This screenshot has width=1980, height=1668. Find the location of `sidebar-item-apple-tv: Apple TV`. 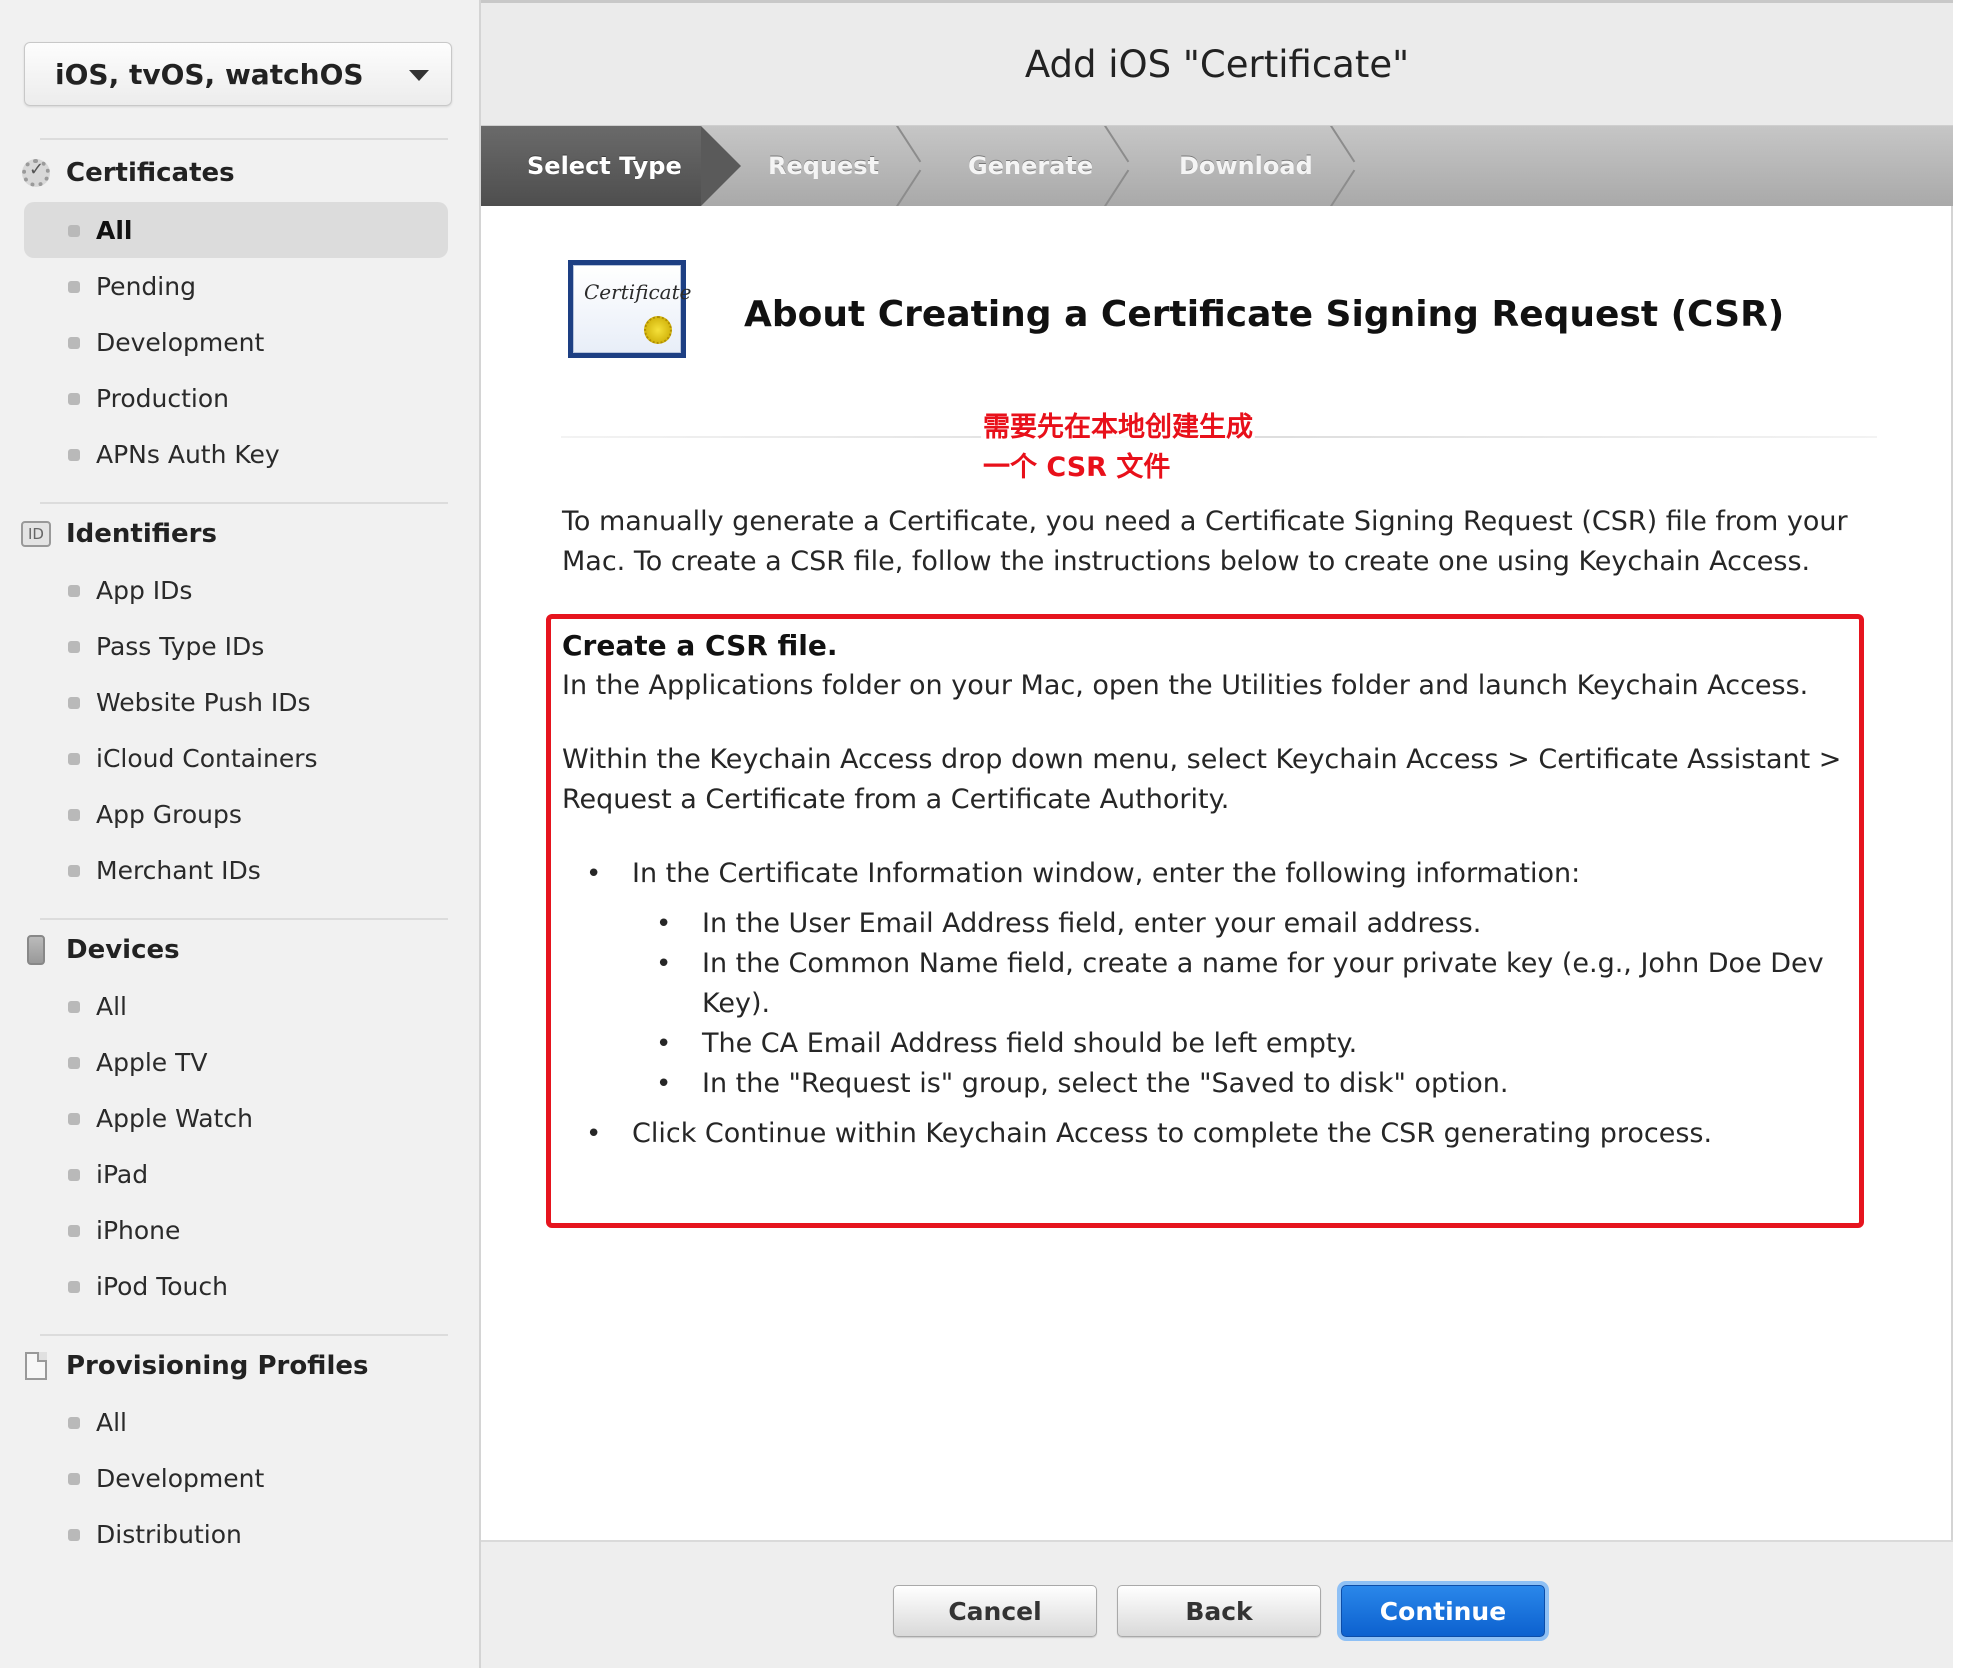

sidebar-item-apple-tv: Apple TV is located at coordinates (236, 1062).